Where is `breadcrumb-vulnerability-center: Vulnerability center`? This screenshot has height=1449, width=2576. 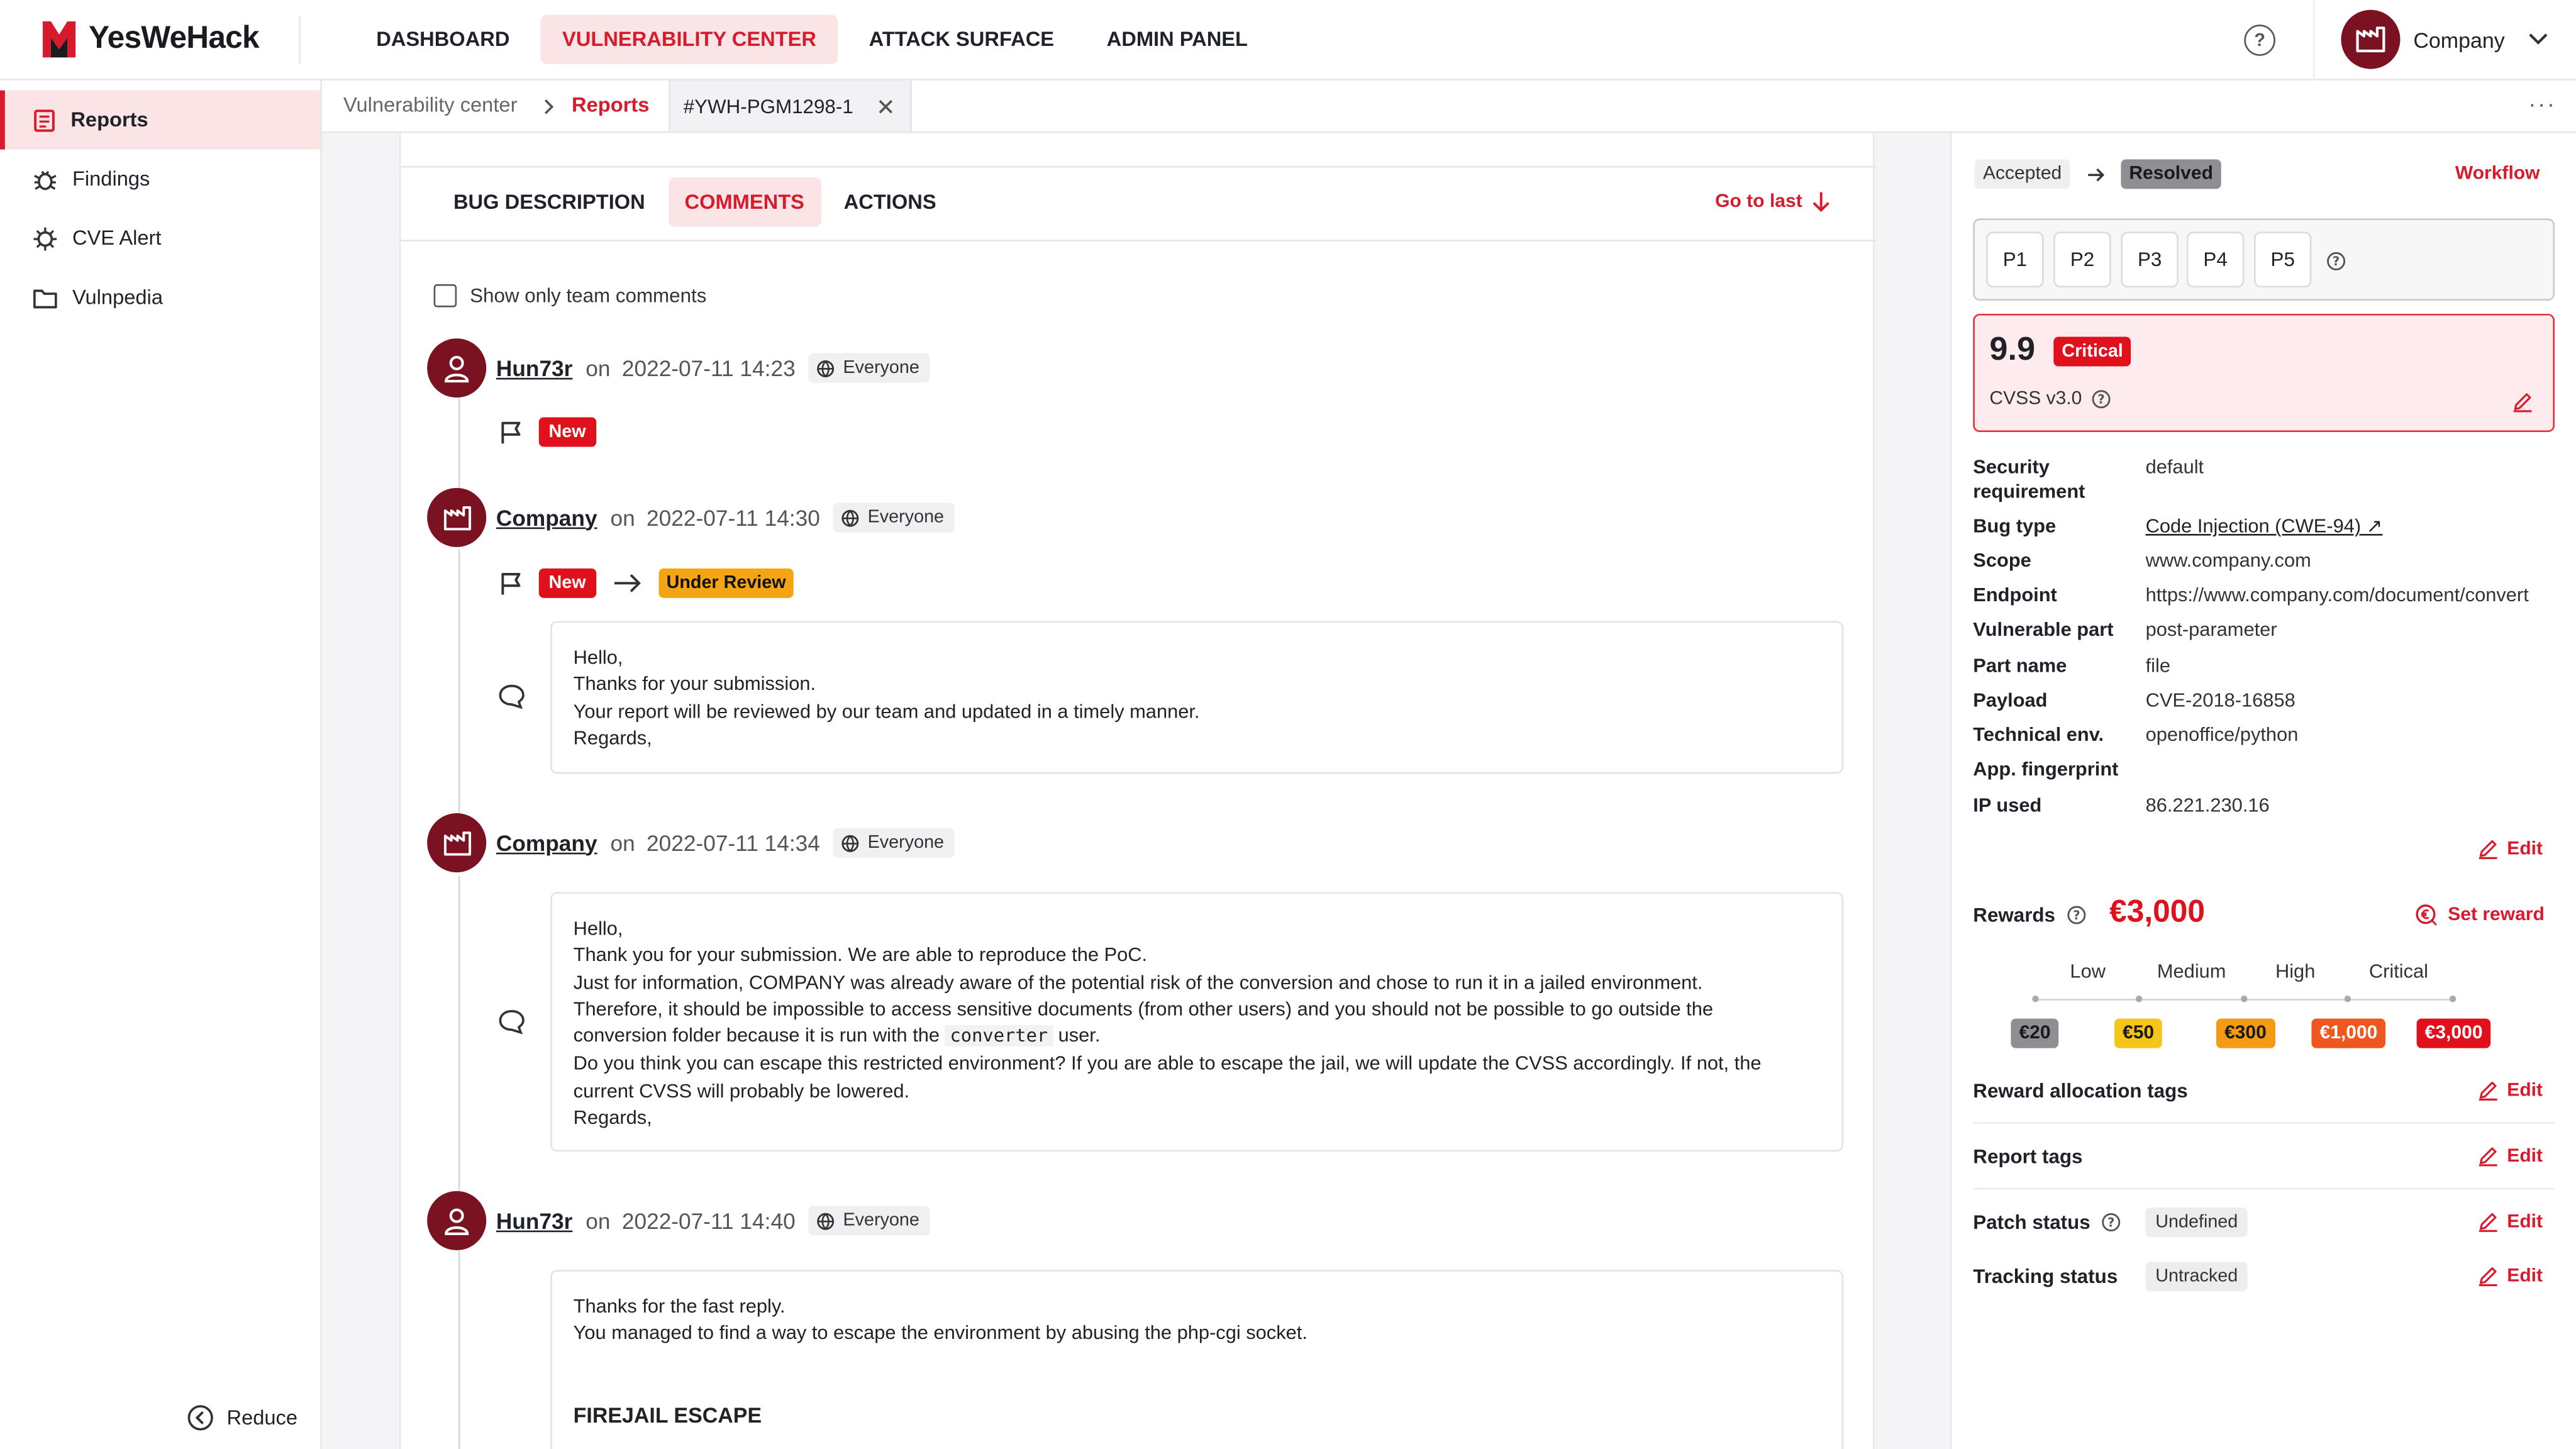
breadcrumb-vulnerability-center: Vulnerability center is located at coordinates (430, 105).